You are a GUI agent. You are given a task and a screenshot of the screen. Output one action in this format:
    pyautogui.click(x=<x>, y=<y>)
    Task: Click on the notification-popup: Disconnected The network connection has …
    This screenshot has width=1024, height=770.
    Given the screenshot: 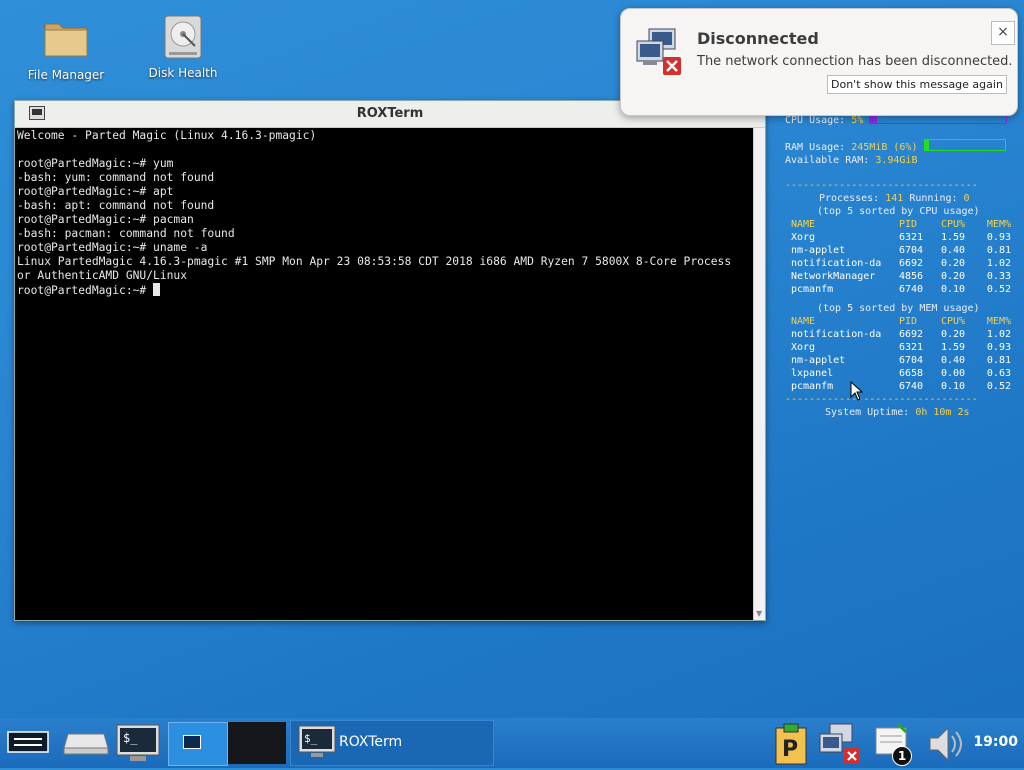 What is the action you would take?
    pyautogui.click(x=819, y=62)
    